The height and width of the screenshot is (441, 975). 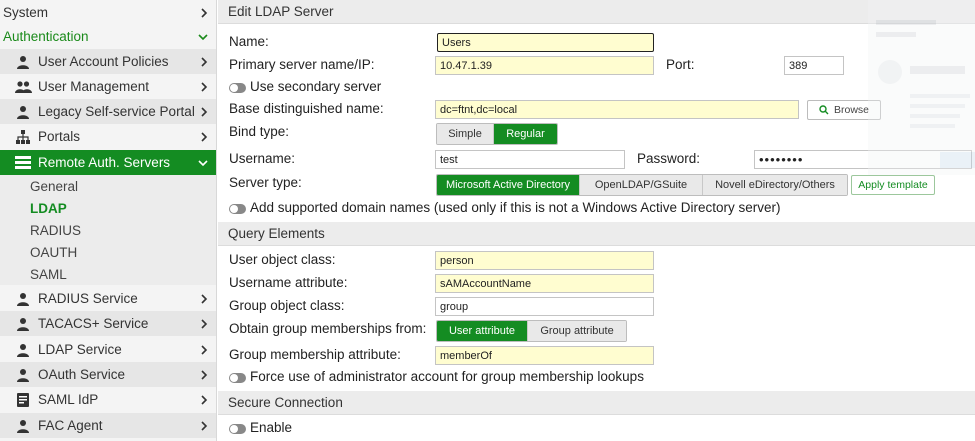 I want to click on basedn-input: dc=ftnt,dc=local, so click(x=617, y=109).